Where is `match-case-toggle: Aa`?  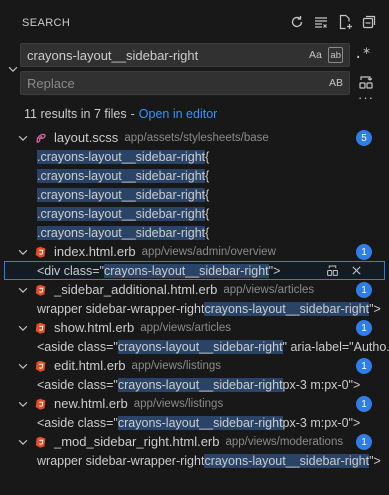
match-case-toggle: Aa is located at coordinates (315, 55).